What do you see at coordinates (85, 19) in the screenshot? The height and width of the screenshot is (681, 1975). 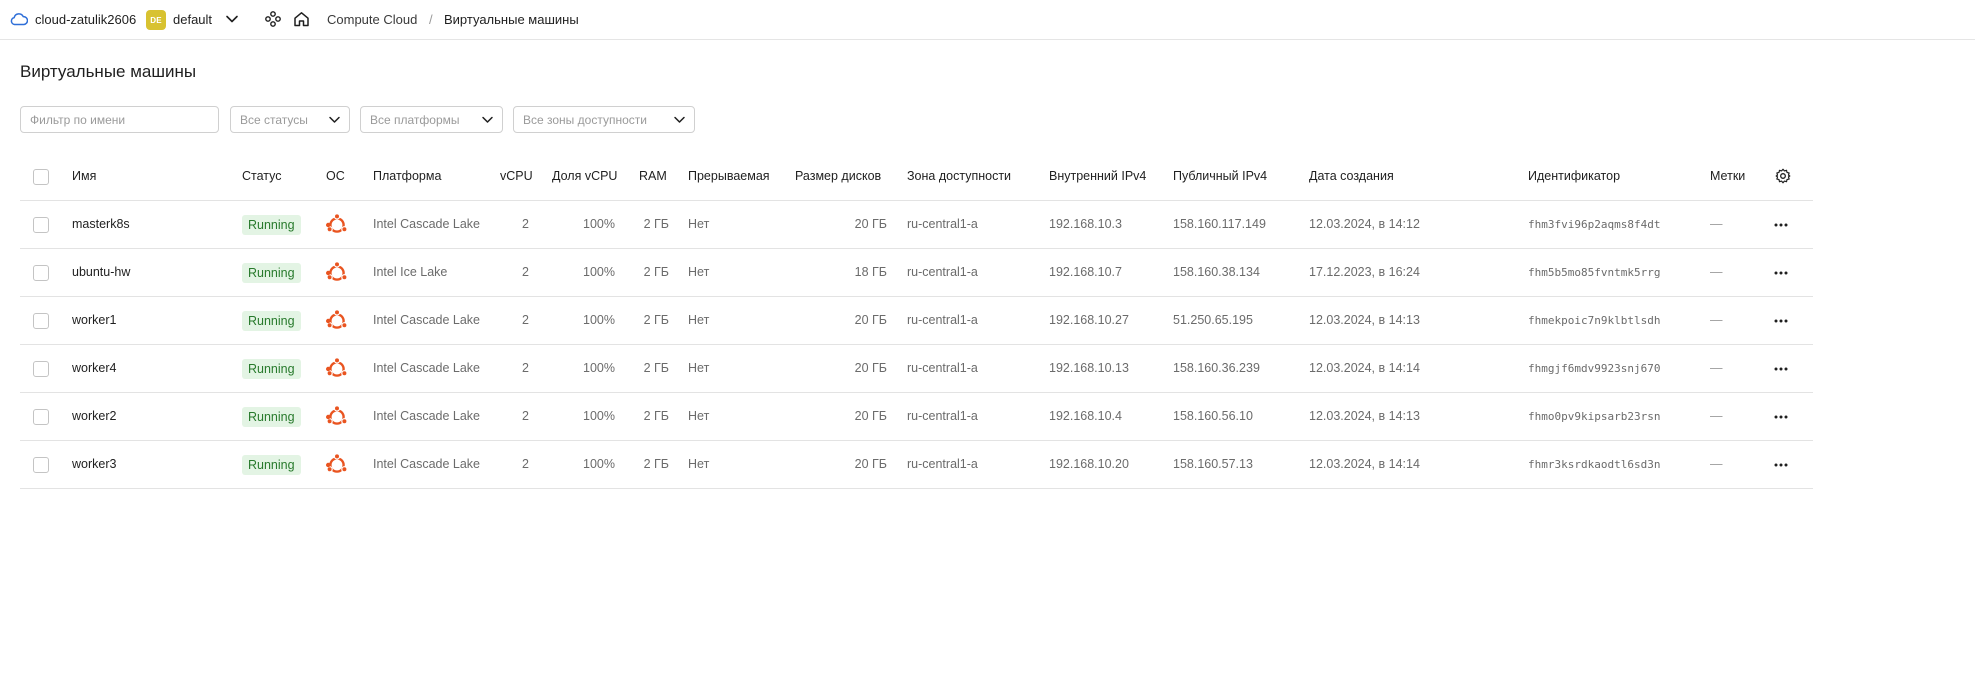 I see `cloud-name: cloud-zatulik2606` at bounding box center [85, 19].